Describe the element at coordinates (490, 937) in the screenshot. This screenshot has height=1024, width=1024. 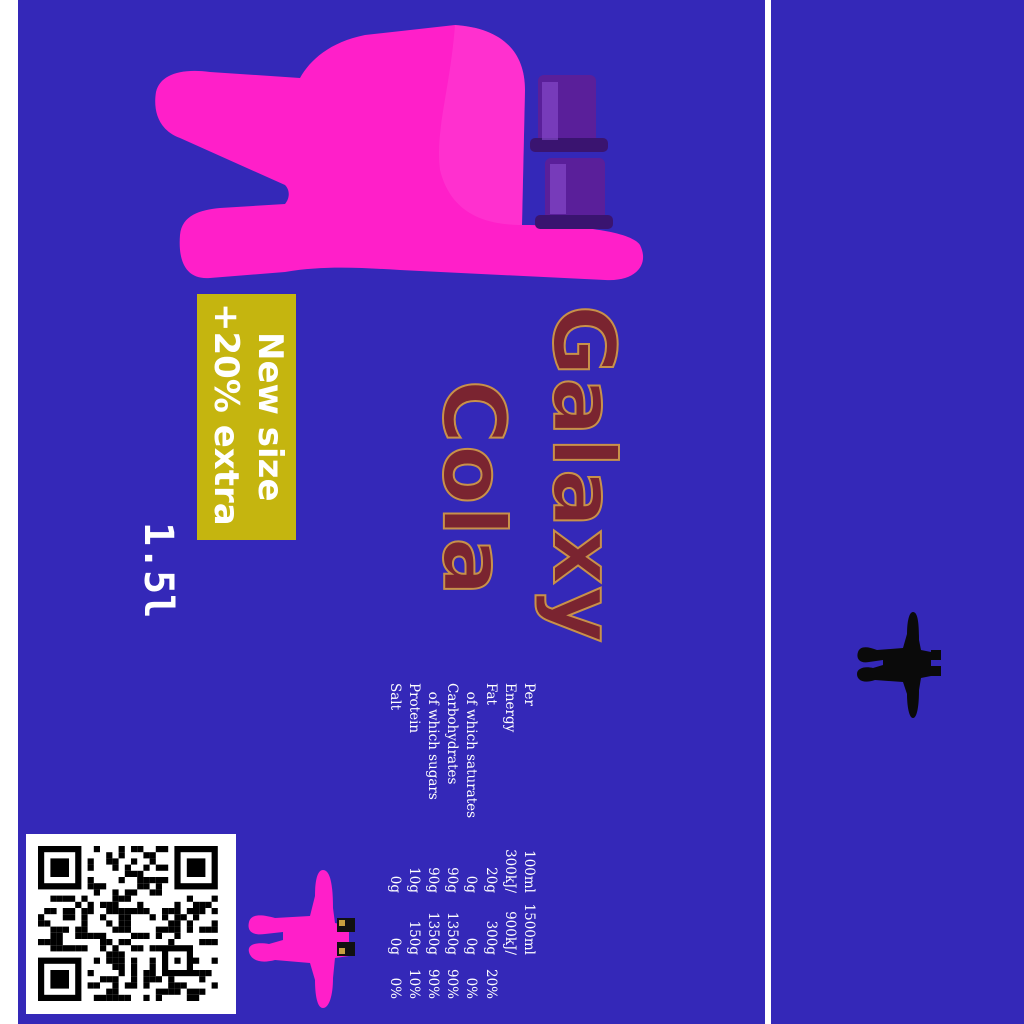
I see `nutrition-cell: 300g` at that location.